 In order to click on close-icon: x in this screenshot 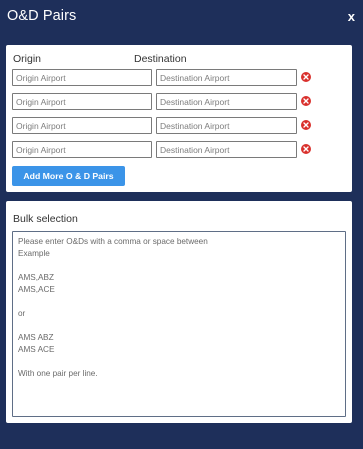, I will do `click(351, 17)`.